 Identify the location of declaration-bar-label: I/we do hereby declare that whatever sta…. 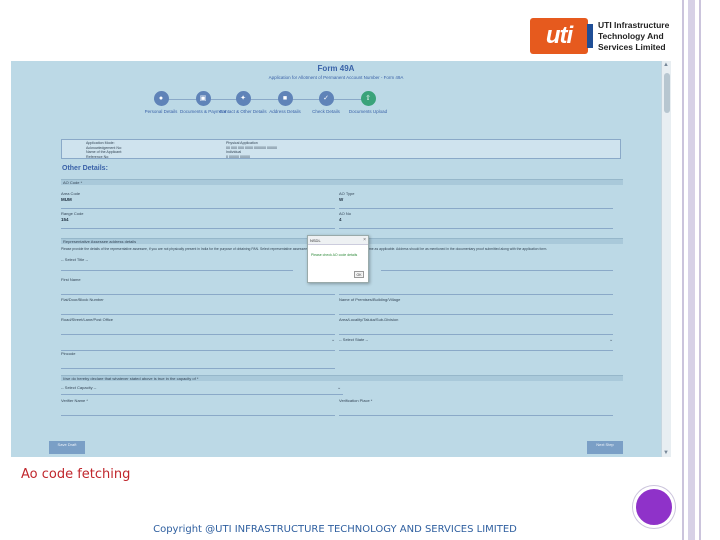
(131, 378).